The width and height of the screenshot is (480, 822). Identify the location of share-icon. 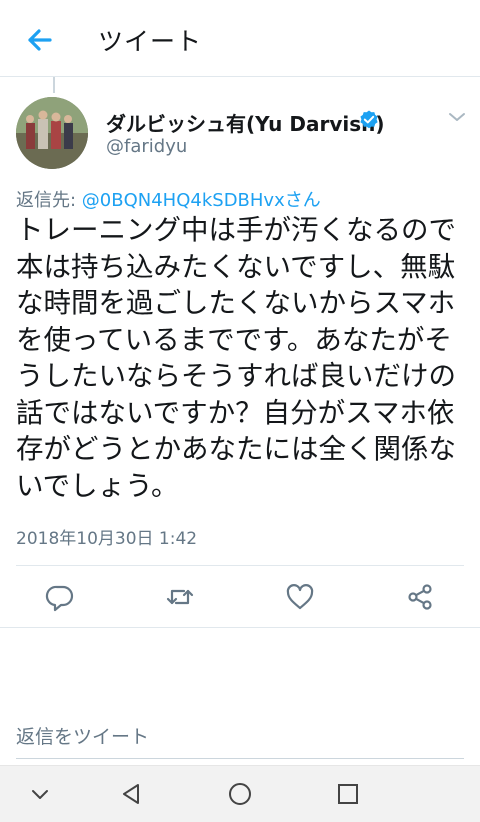
(420, 597).